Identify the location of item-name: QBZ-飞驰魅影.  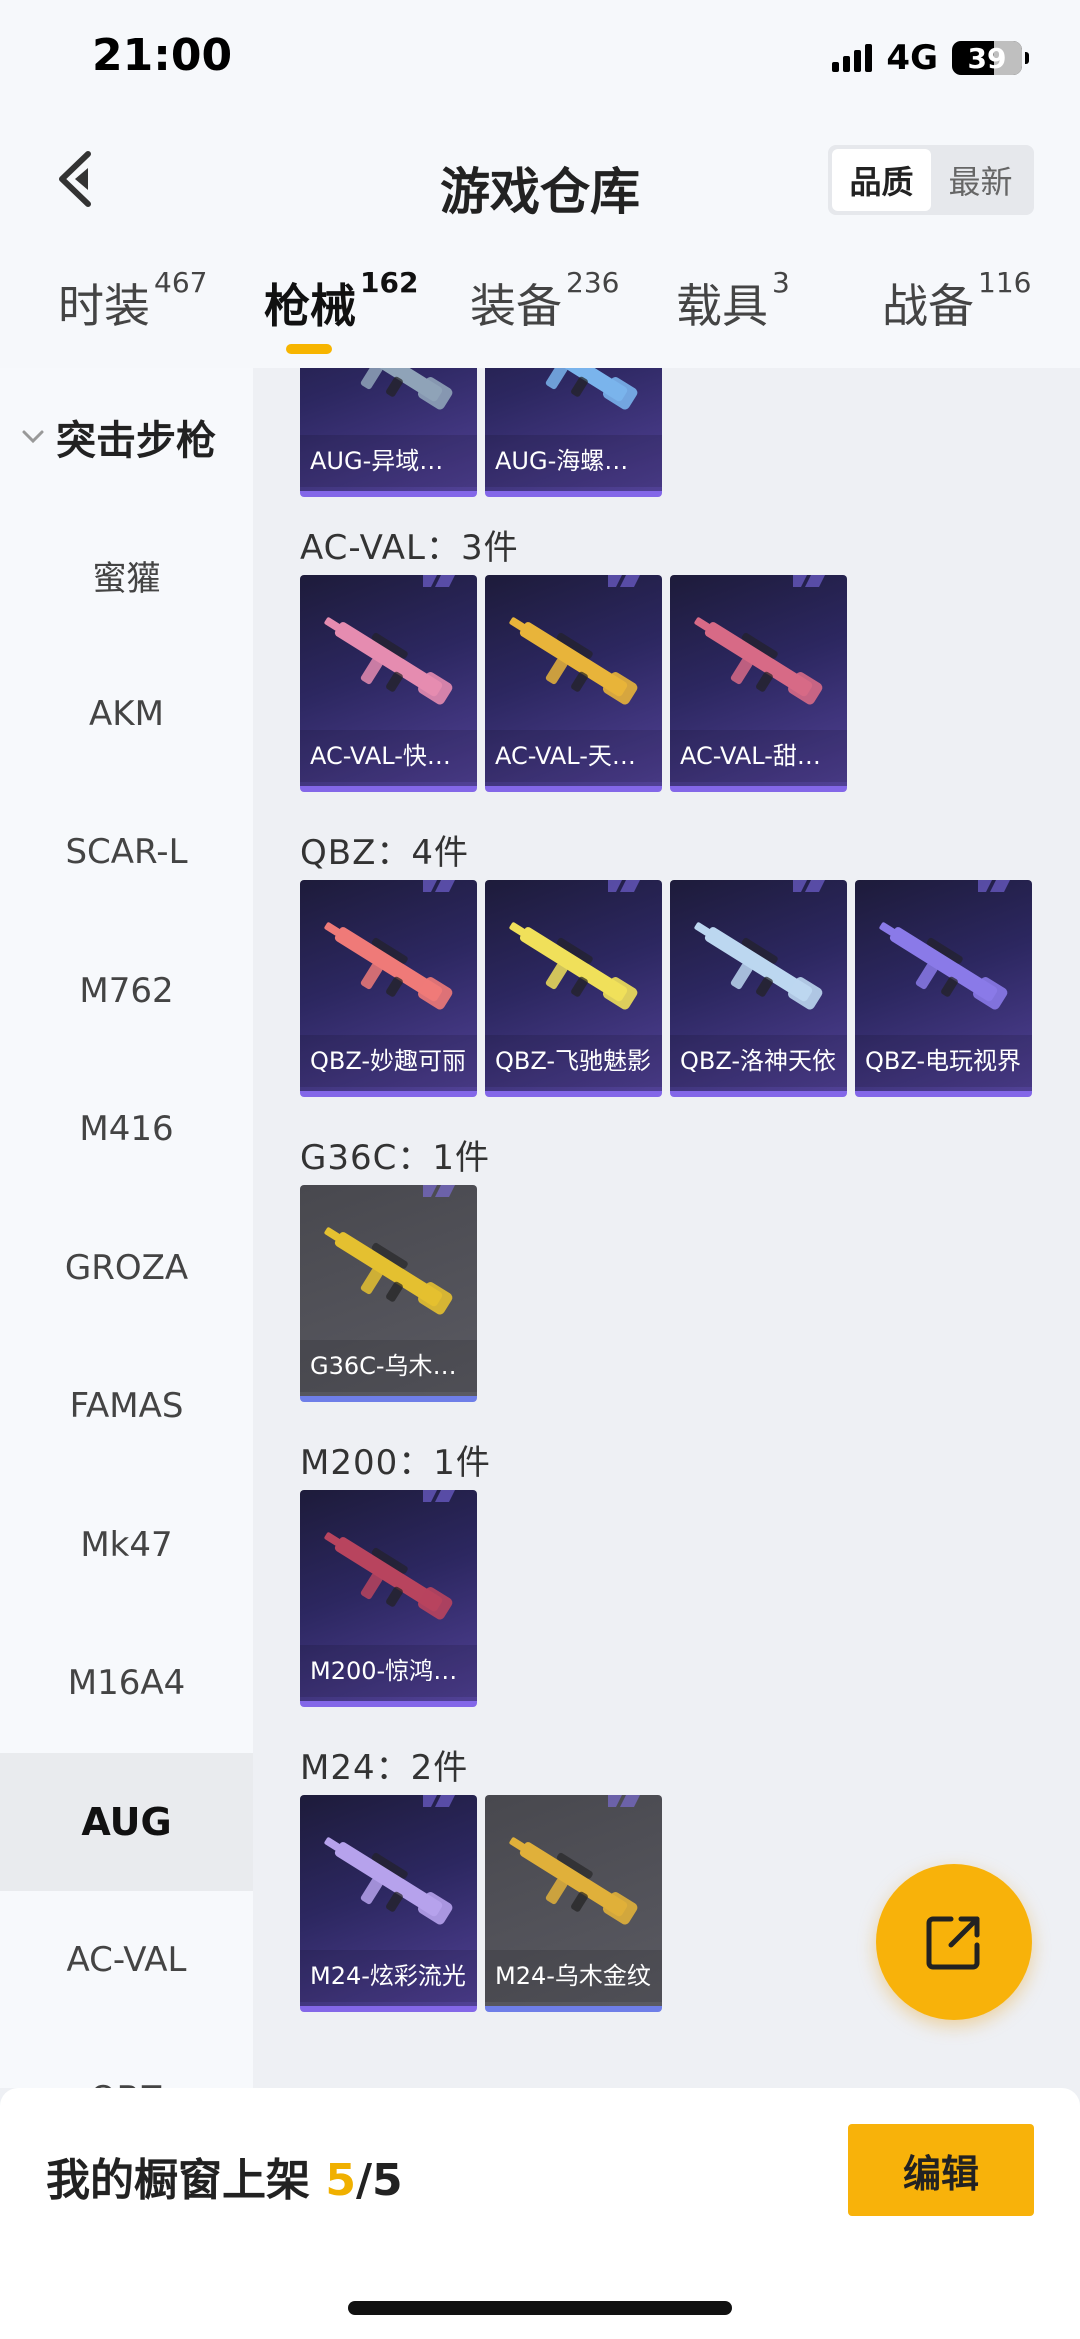
(573, 1061).